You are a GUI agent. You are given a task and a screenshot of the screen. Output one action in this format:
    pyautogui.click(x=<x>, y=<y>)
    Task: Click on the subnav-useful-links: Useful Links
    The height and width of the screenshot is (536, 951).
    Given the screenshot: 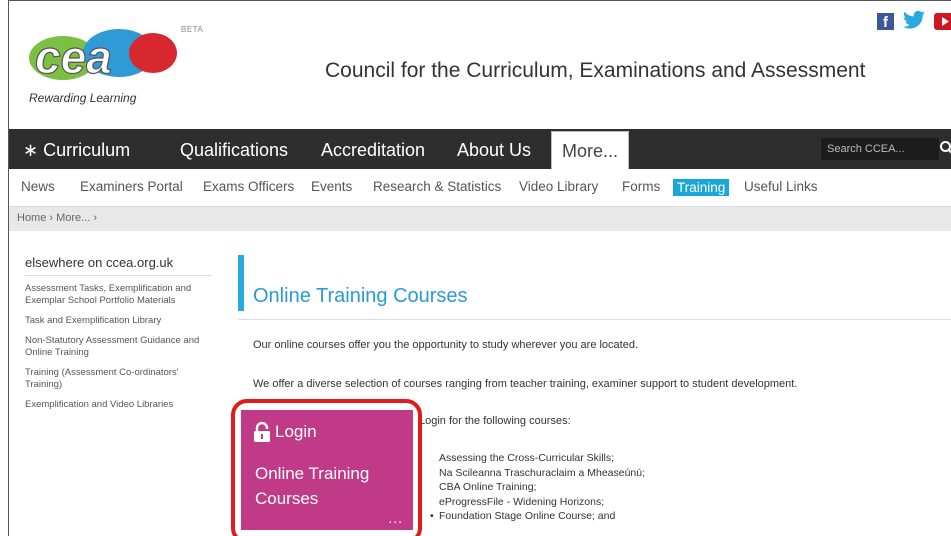 What is the action you would take?
    pyautogui.click(x=781, y=186)
    